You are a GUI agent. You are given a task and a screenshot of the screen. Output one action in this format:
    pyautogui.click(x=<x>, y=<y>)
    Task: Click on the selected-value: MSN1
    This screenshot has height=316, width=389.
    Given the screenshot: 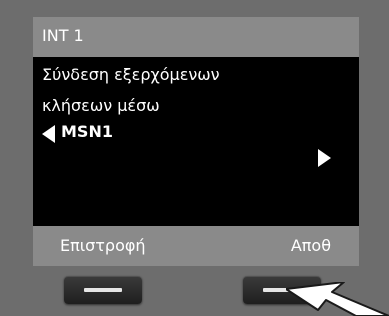 What is the action you would take?
    pyautogui.click(x=87, y=131)
    